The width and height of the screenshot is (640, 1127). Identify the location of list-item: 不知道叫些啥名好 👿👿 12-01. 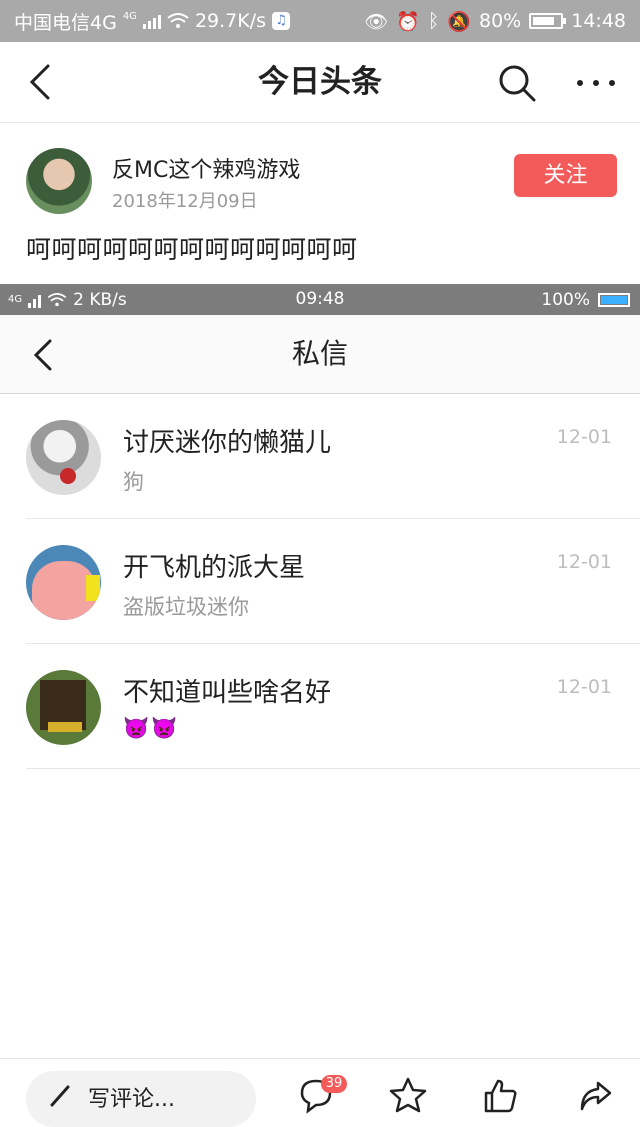
(320, 706).